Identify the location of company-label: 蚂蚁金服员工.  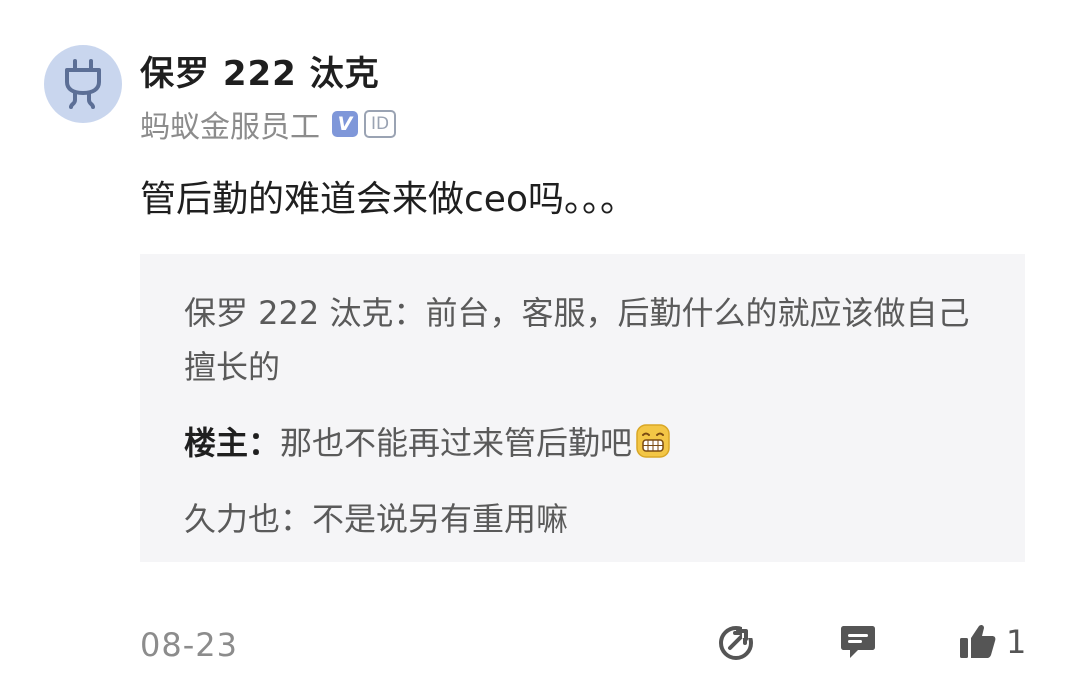
(230, 127).